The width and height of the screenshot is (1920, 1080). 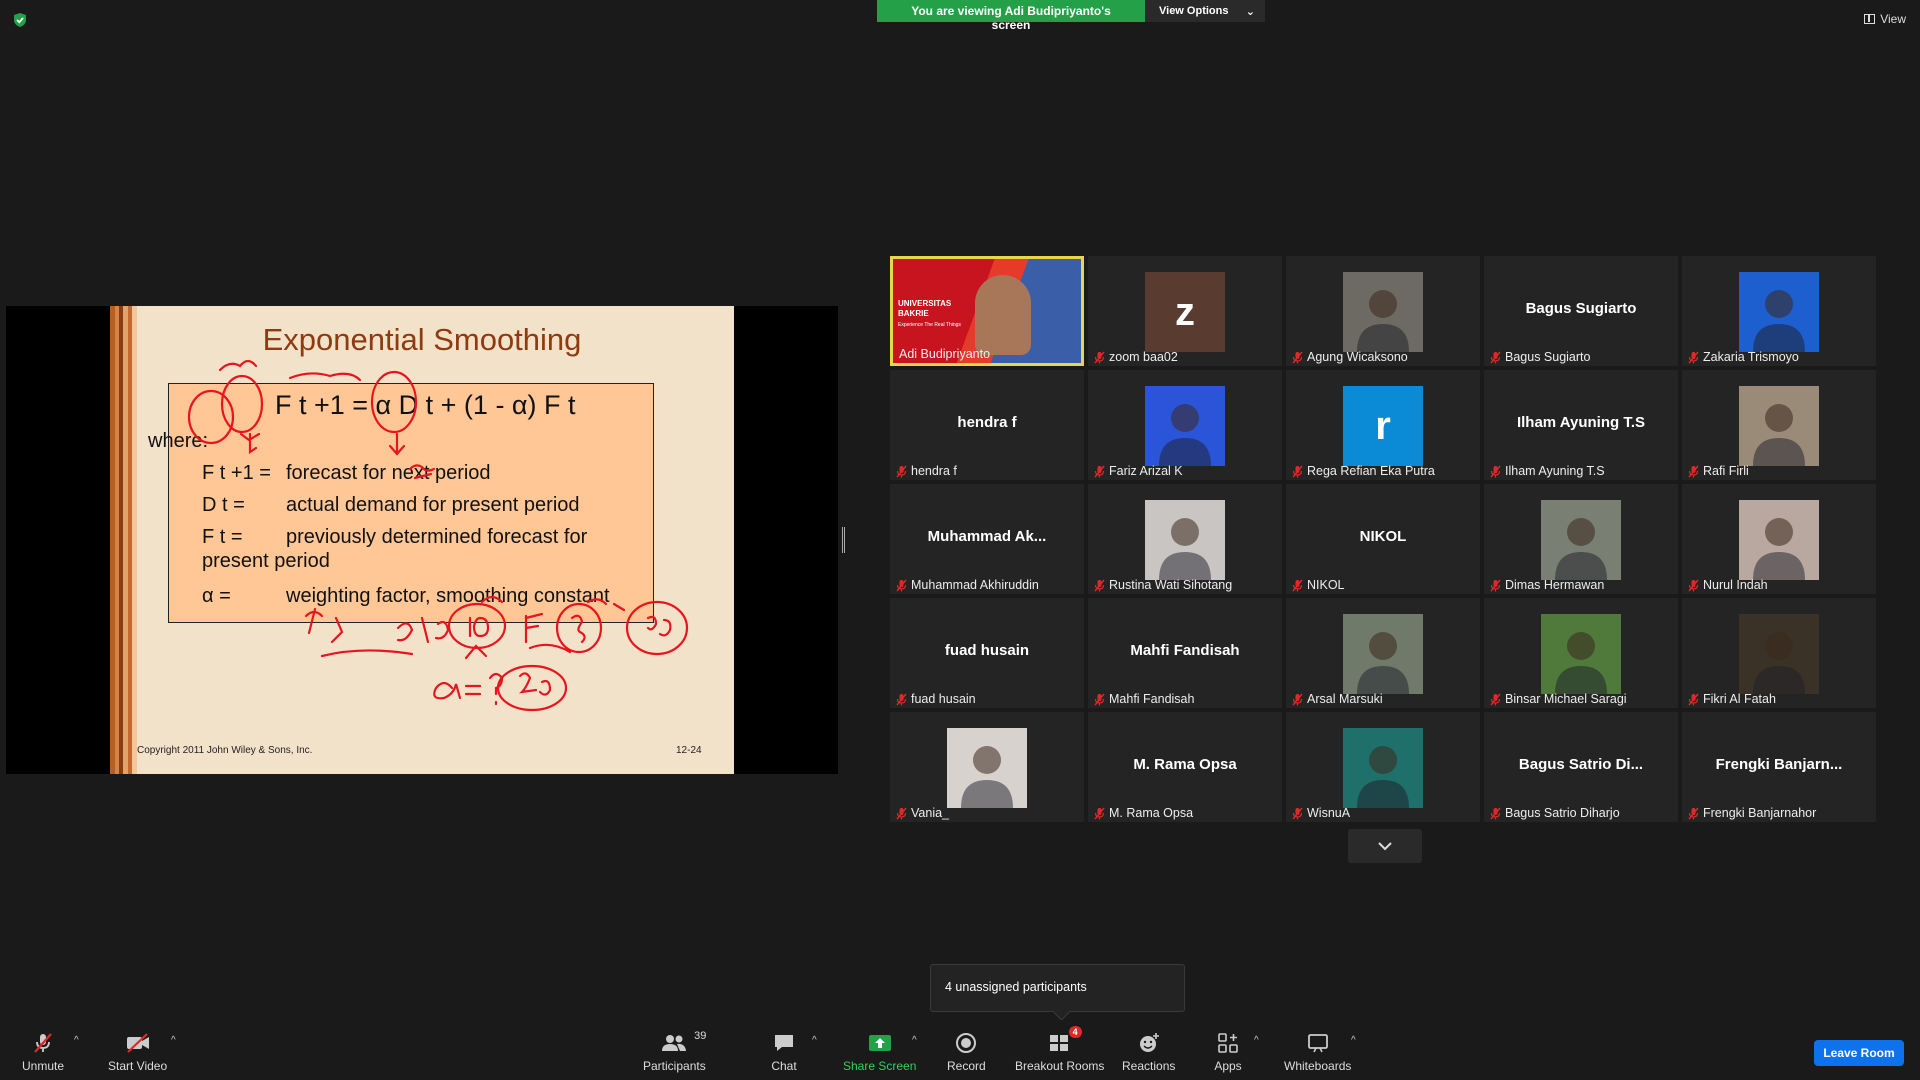 What do you see at coordinates (674, 1051) in the screenshot?
I see `participants-button: 39 Participants` at bounding box center [674, 1051].